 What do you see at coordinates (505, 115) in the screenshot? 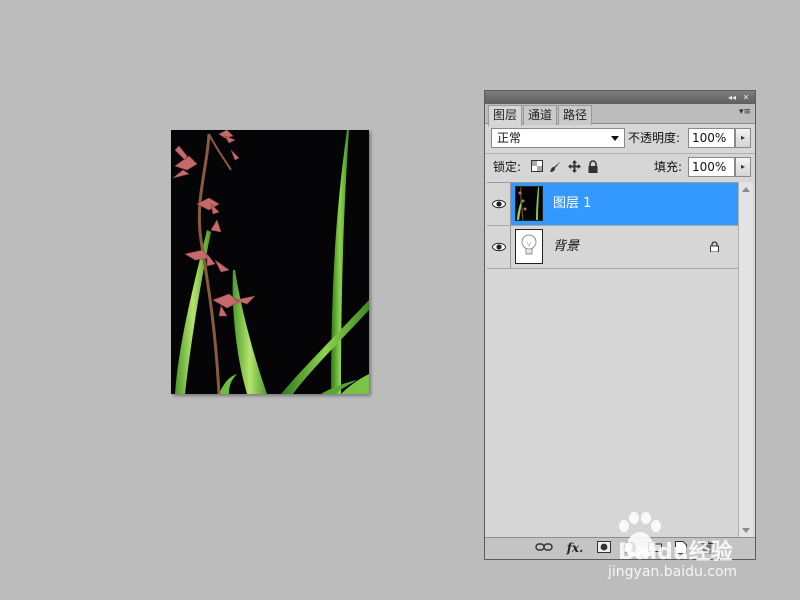
I see `tab-layers: 图层` at bounding box center [505, 115].